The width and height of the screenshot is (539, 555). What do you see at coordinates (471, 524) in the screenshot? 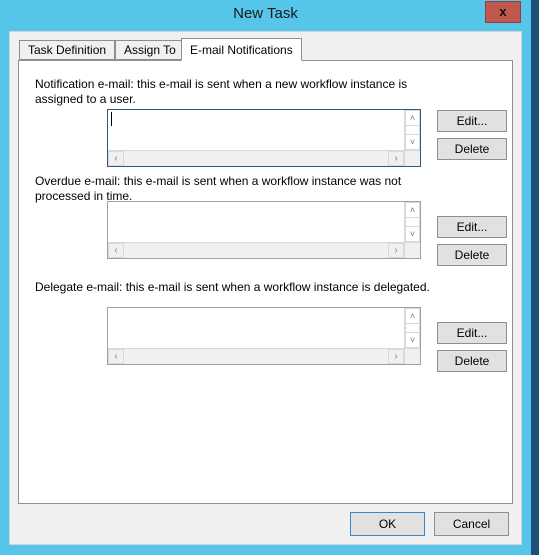
I see `cancel-button: Cancel` at bounding box center [471, 524].